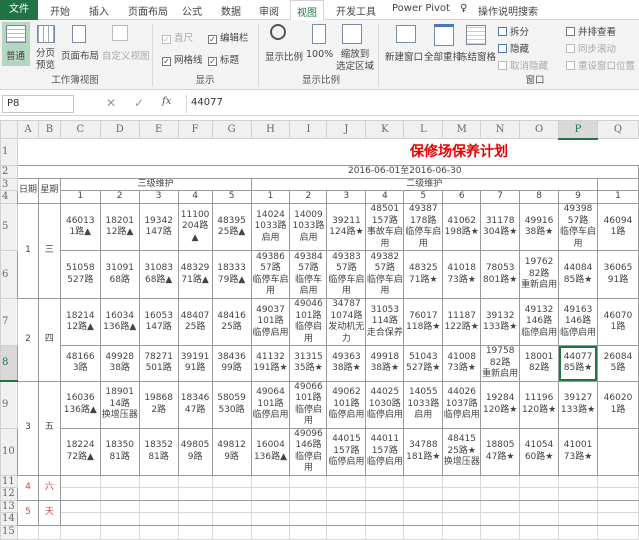  I want to click on row-header: 4, so click(9, 197).